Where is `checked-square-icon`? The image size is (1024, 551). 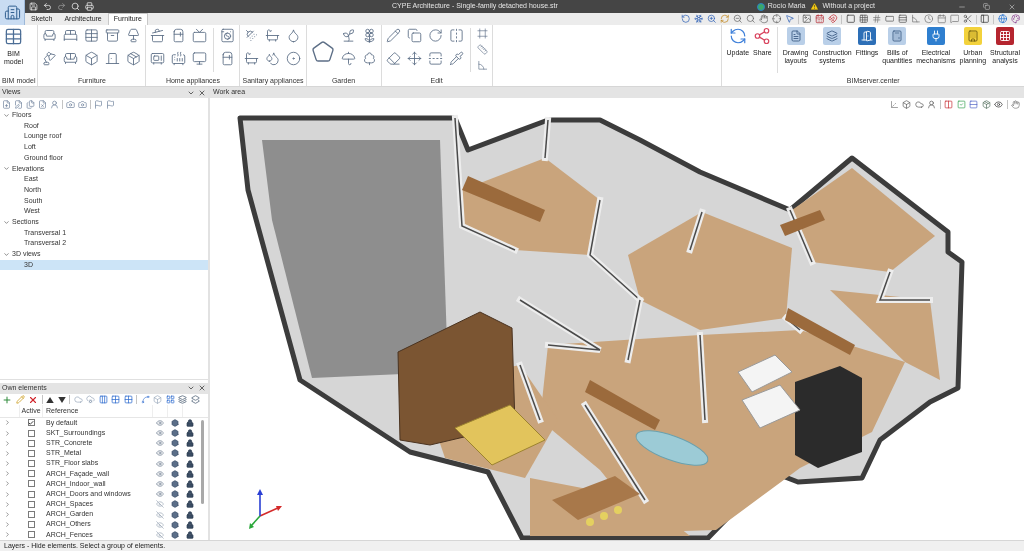
checked-square-icon is located at coordinates (961, 104).